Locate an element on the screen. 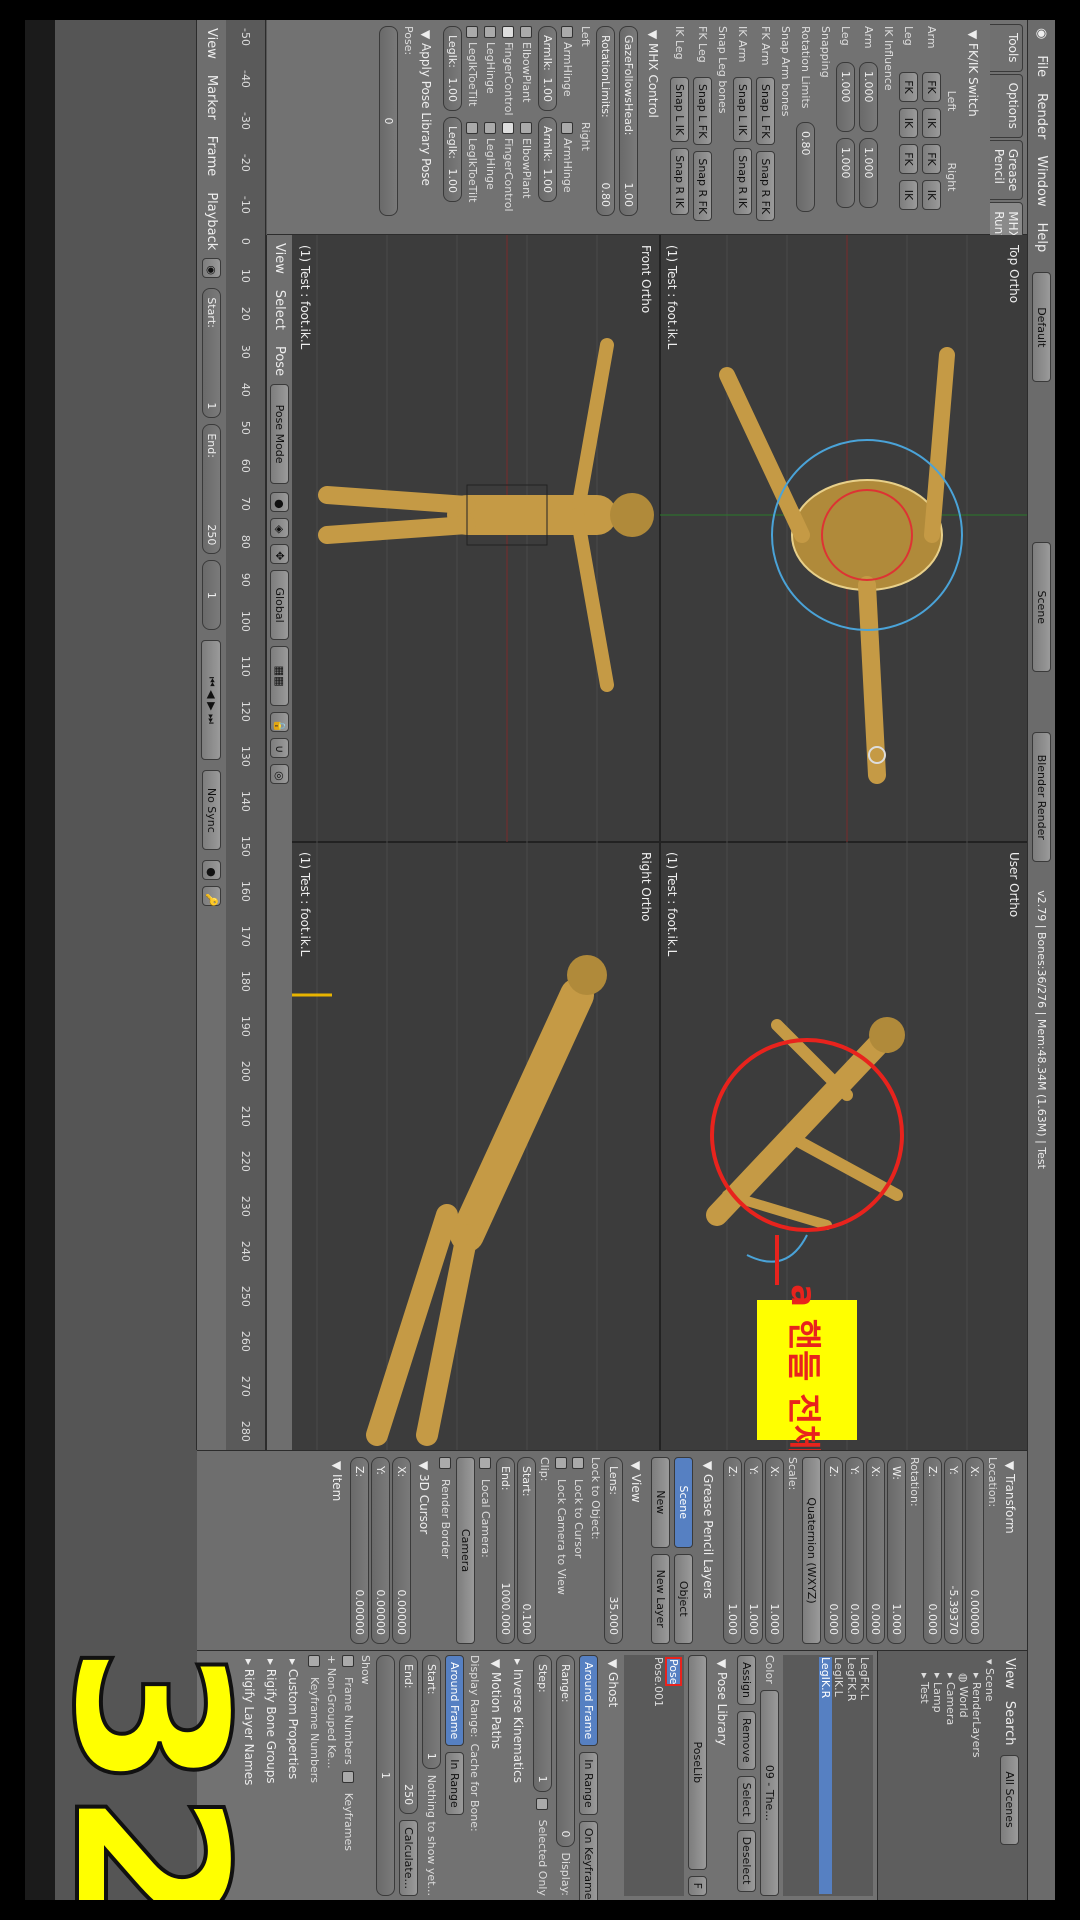 Image resolution: width=1080 pixels, height=1920 pixels. outliner-view-menu: View is located at coordinates (1009, 1673).